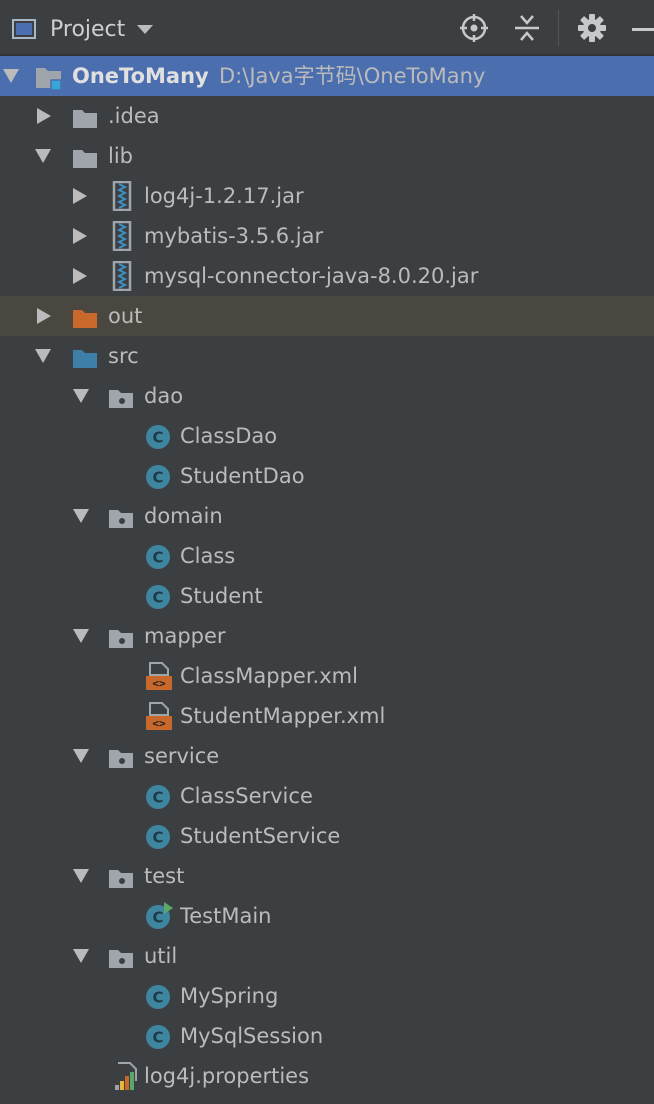 This screenshot has height=1104, width=654. What do you see at coordinates (140, 76) in the screenshot?
I see `root-name: OneToMany` at bounding box center [140, 76].